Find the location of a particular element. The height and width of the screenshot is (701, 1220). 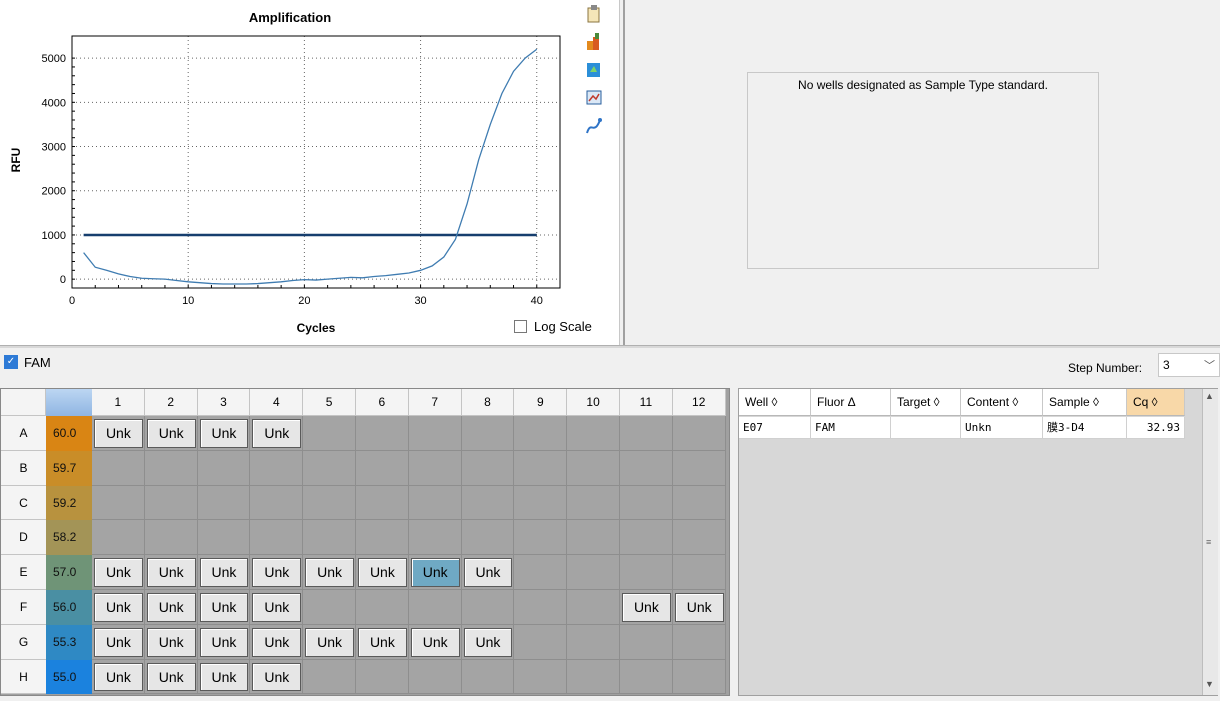

column-header-well: Well ◊ is located at coordinates (775, 402).